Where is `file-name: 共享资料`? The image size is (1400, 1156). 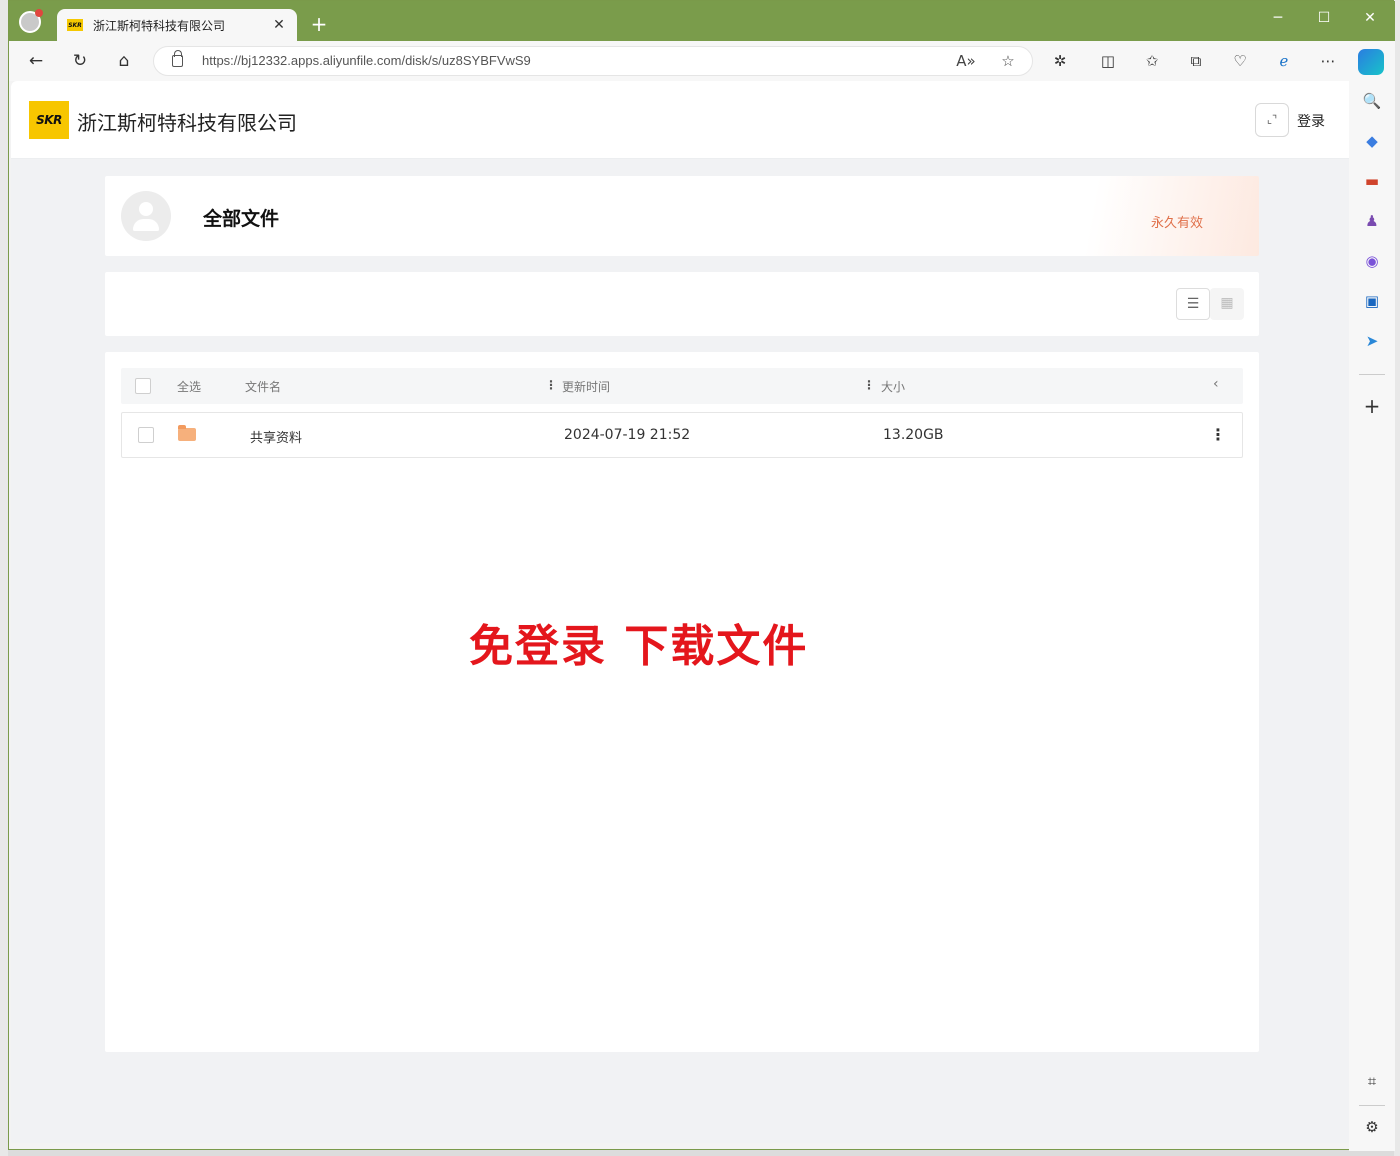
file-name: 共享资料 is located at coordinates (276, 436).